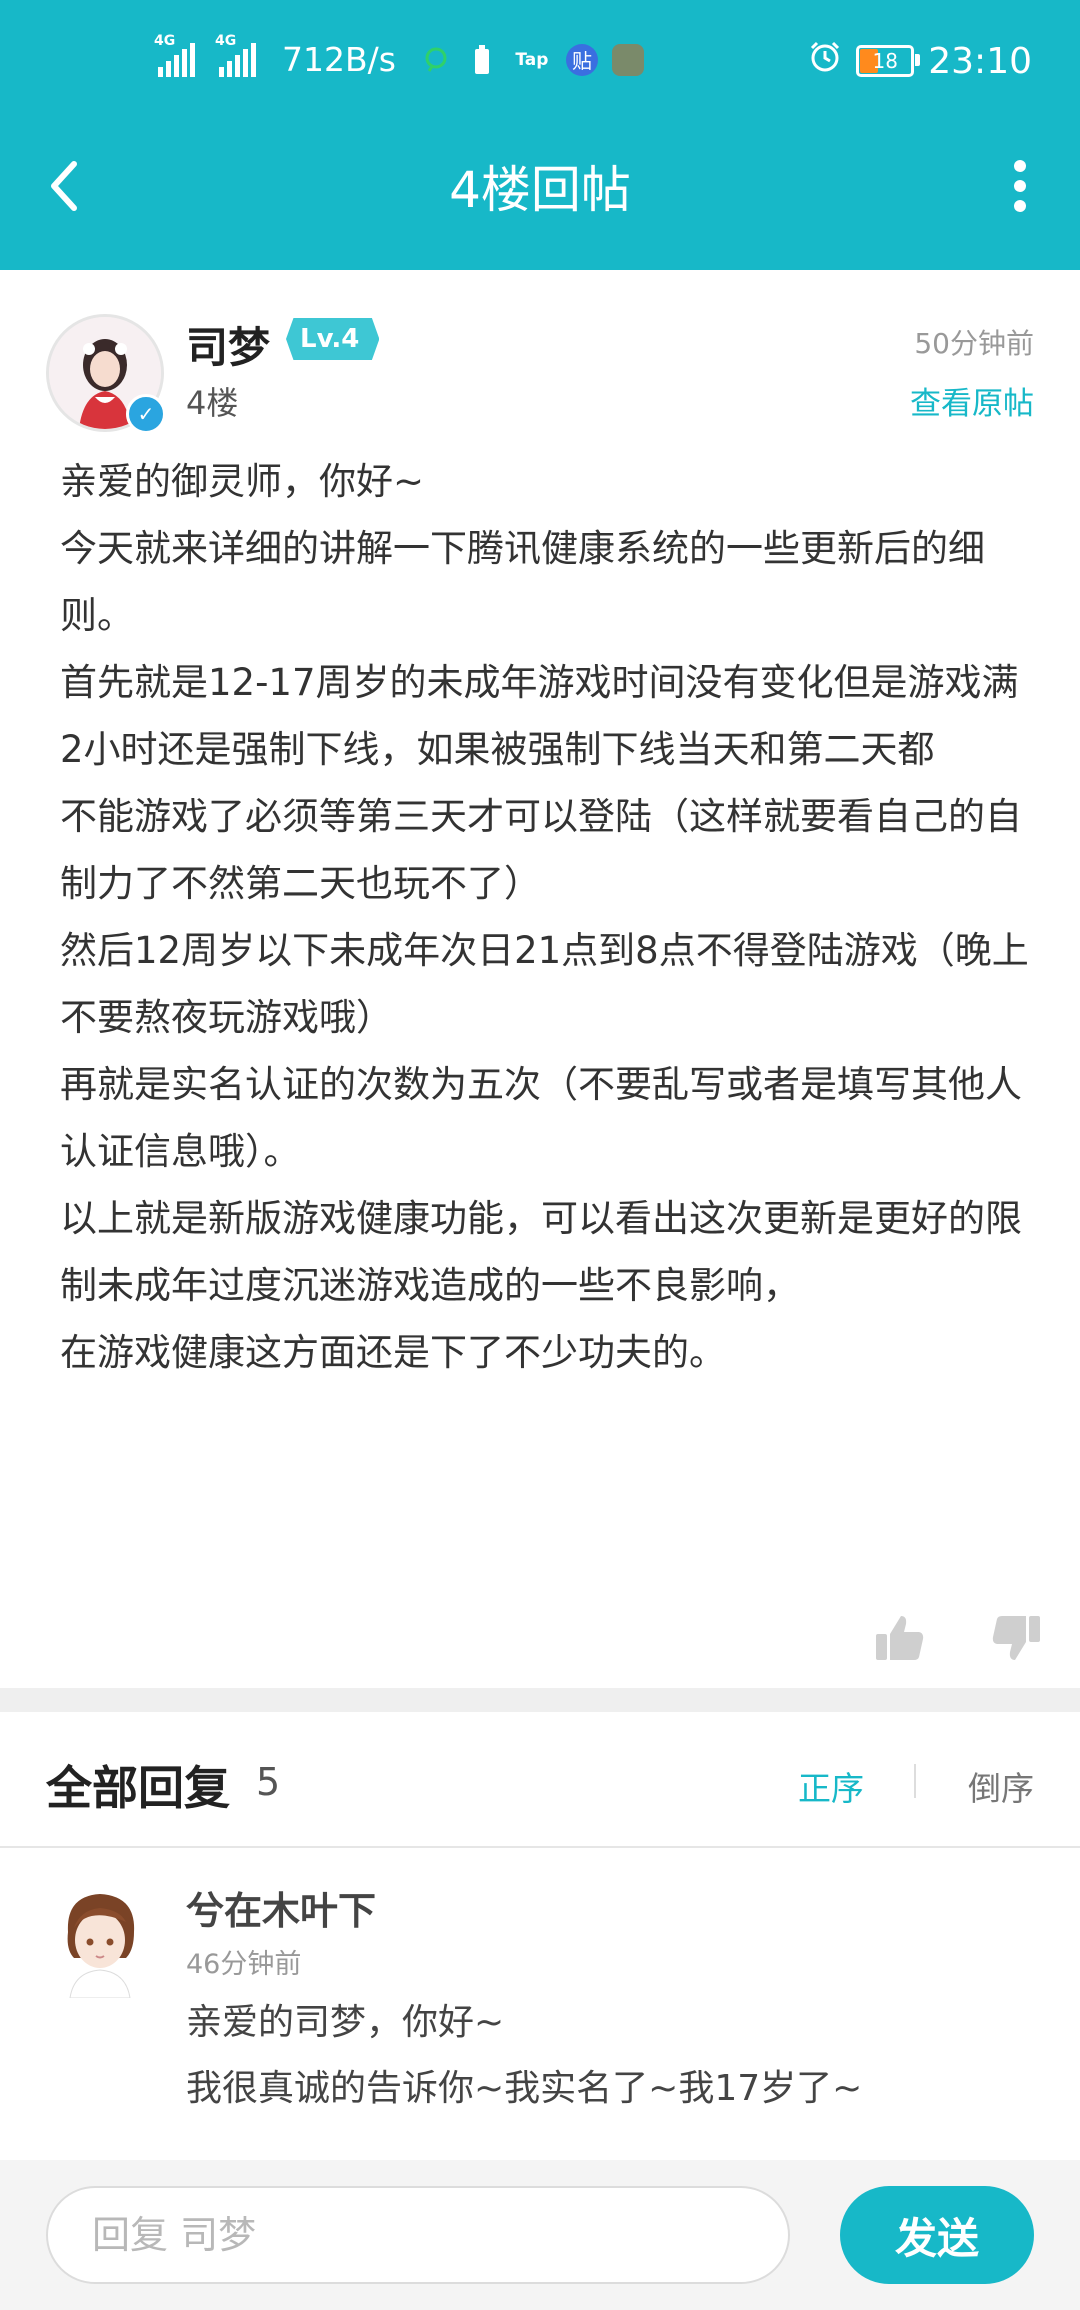 The width and height of the screenshot is (1080, 2310). Describe the element at coordinates (540, 1847) in the screenshot. I see `replies-divider` at that location.